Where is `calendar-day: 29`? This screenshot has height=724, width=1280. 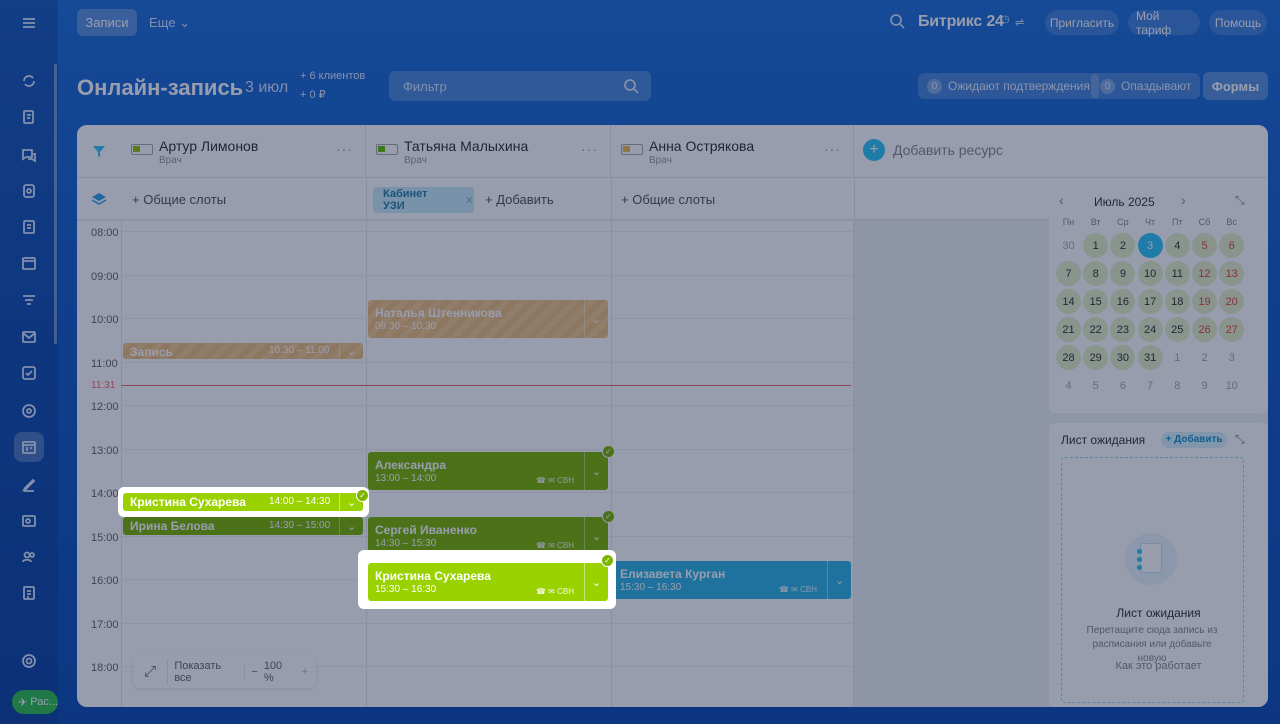
calendar-day: 29 is located at coordinates (1096, 357).